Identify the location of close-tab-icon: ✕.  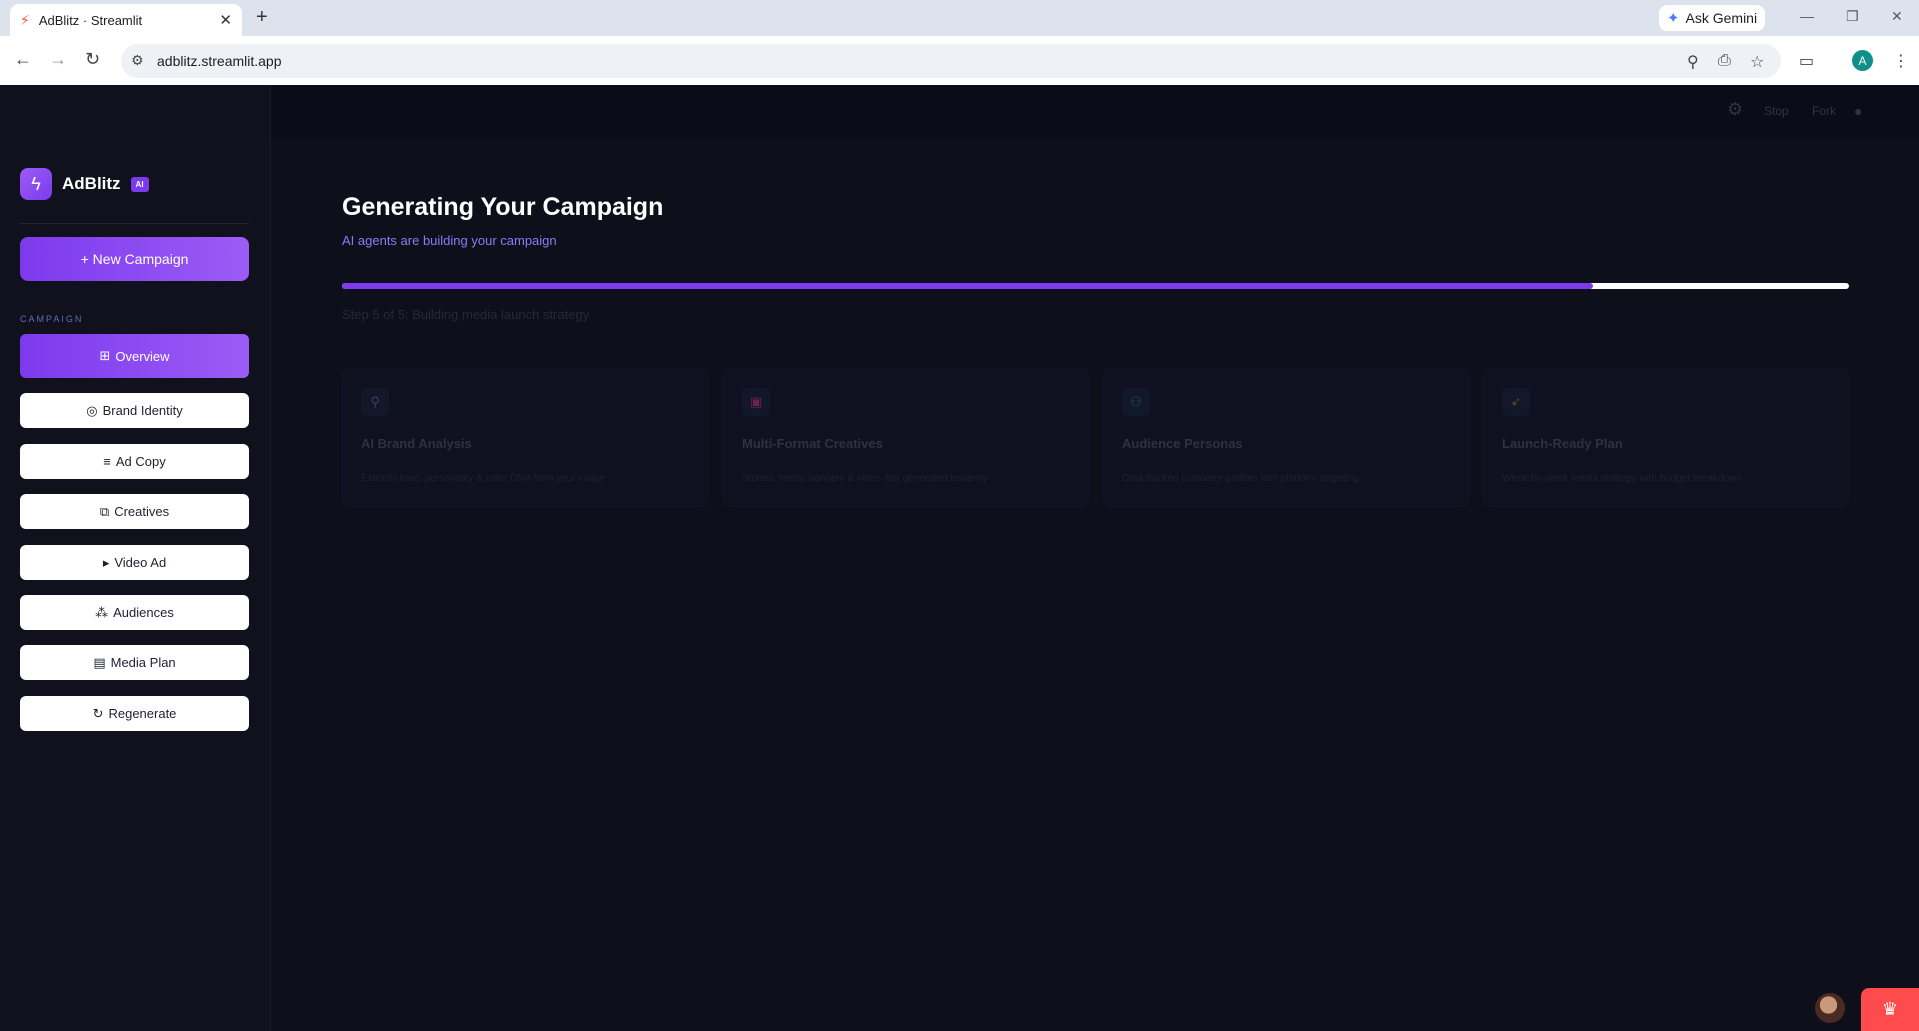
(225, 20).